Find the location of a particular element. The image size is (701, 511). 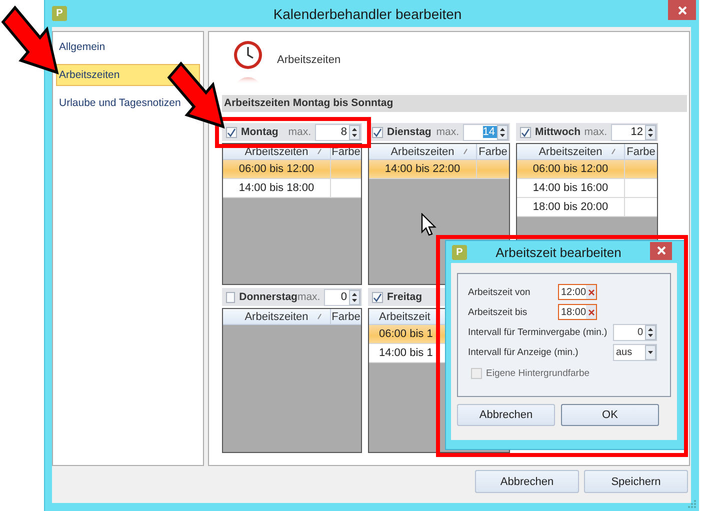

dialog-button: OK is located at coordinates (610, 415).